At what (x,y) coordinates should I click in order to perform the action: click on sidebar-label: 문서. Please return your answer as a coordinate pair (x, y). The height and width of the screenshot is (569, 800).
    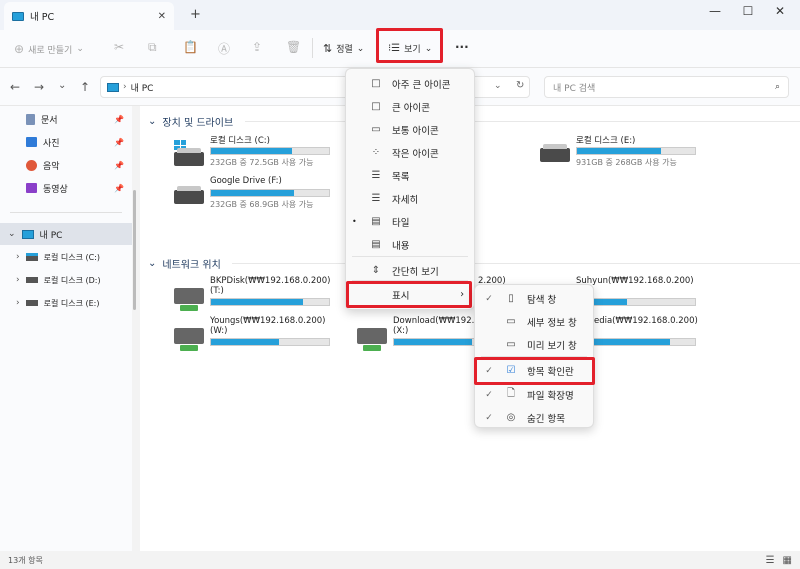
    Looking at the image, I should click on (49, 120).